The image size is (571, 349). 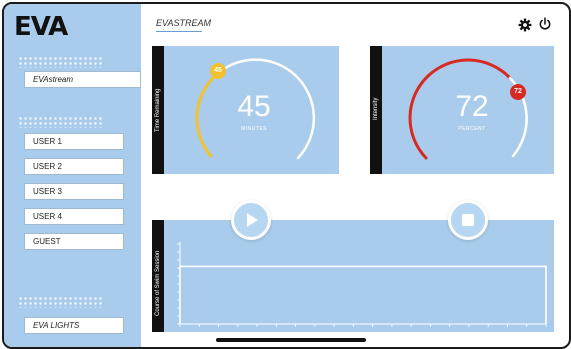 I want to click on eva-lights-button: EVA LIGHTS, so click(x=74, y=325).